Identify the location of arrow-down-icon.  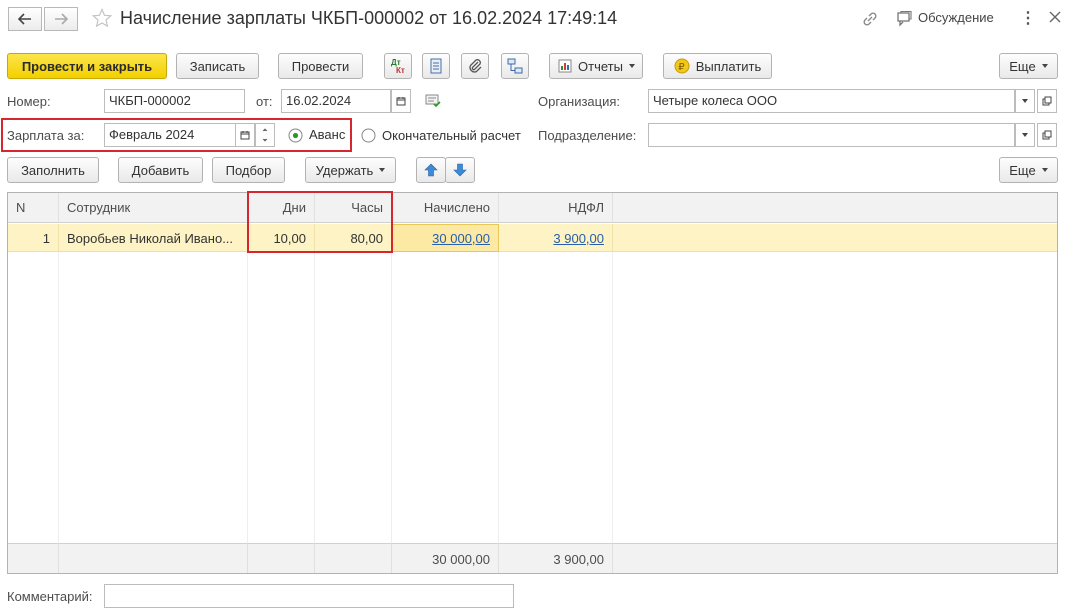
(460, 170).